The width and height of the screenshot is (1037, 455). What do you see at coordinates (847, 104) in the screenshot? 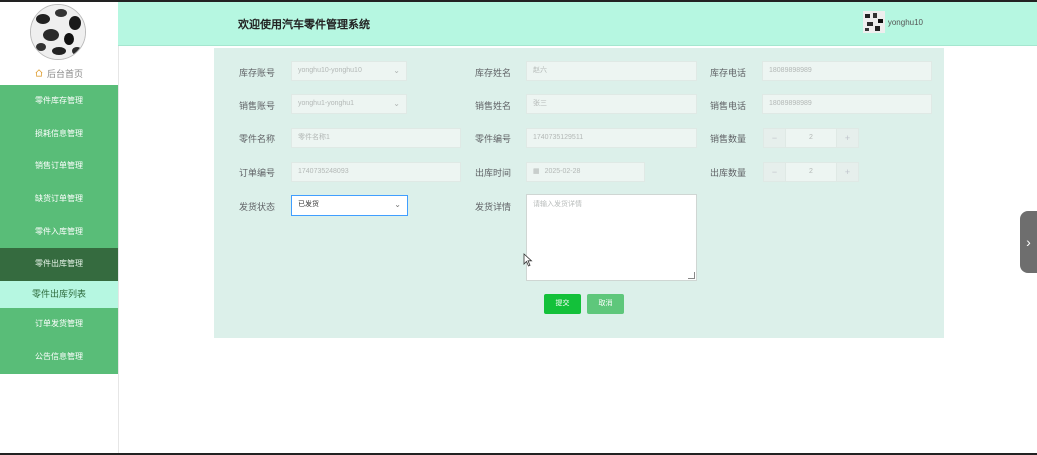
I see `sales-phone-field: 18089898989` at bounding box center [847, 104].